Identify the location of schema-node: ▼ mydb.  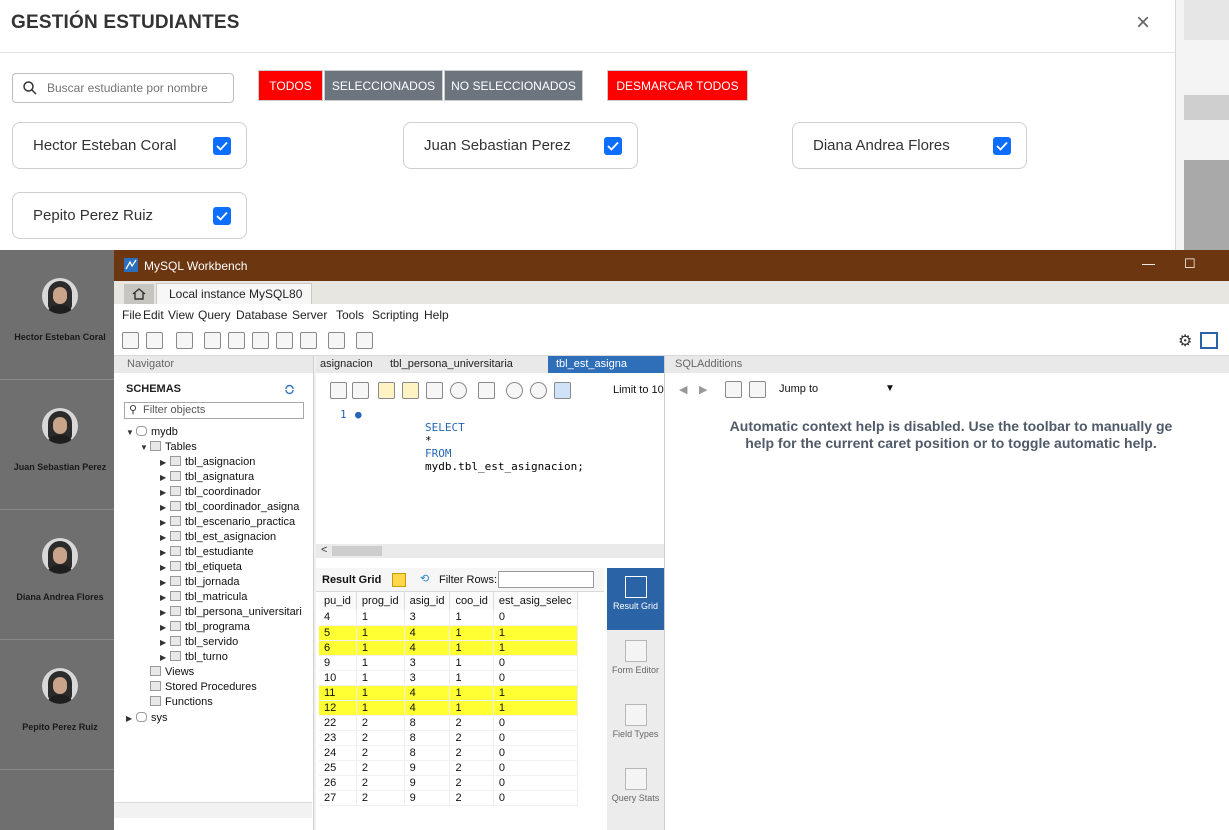
(152, 432).